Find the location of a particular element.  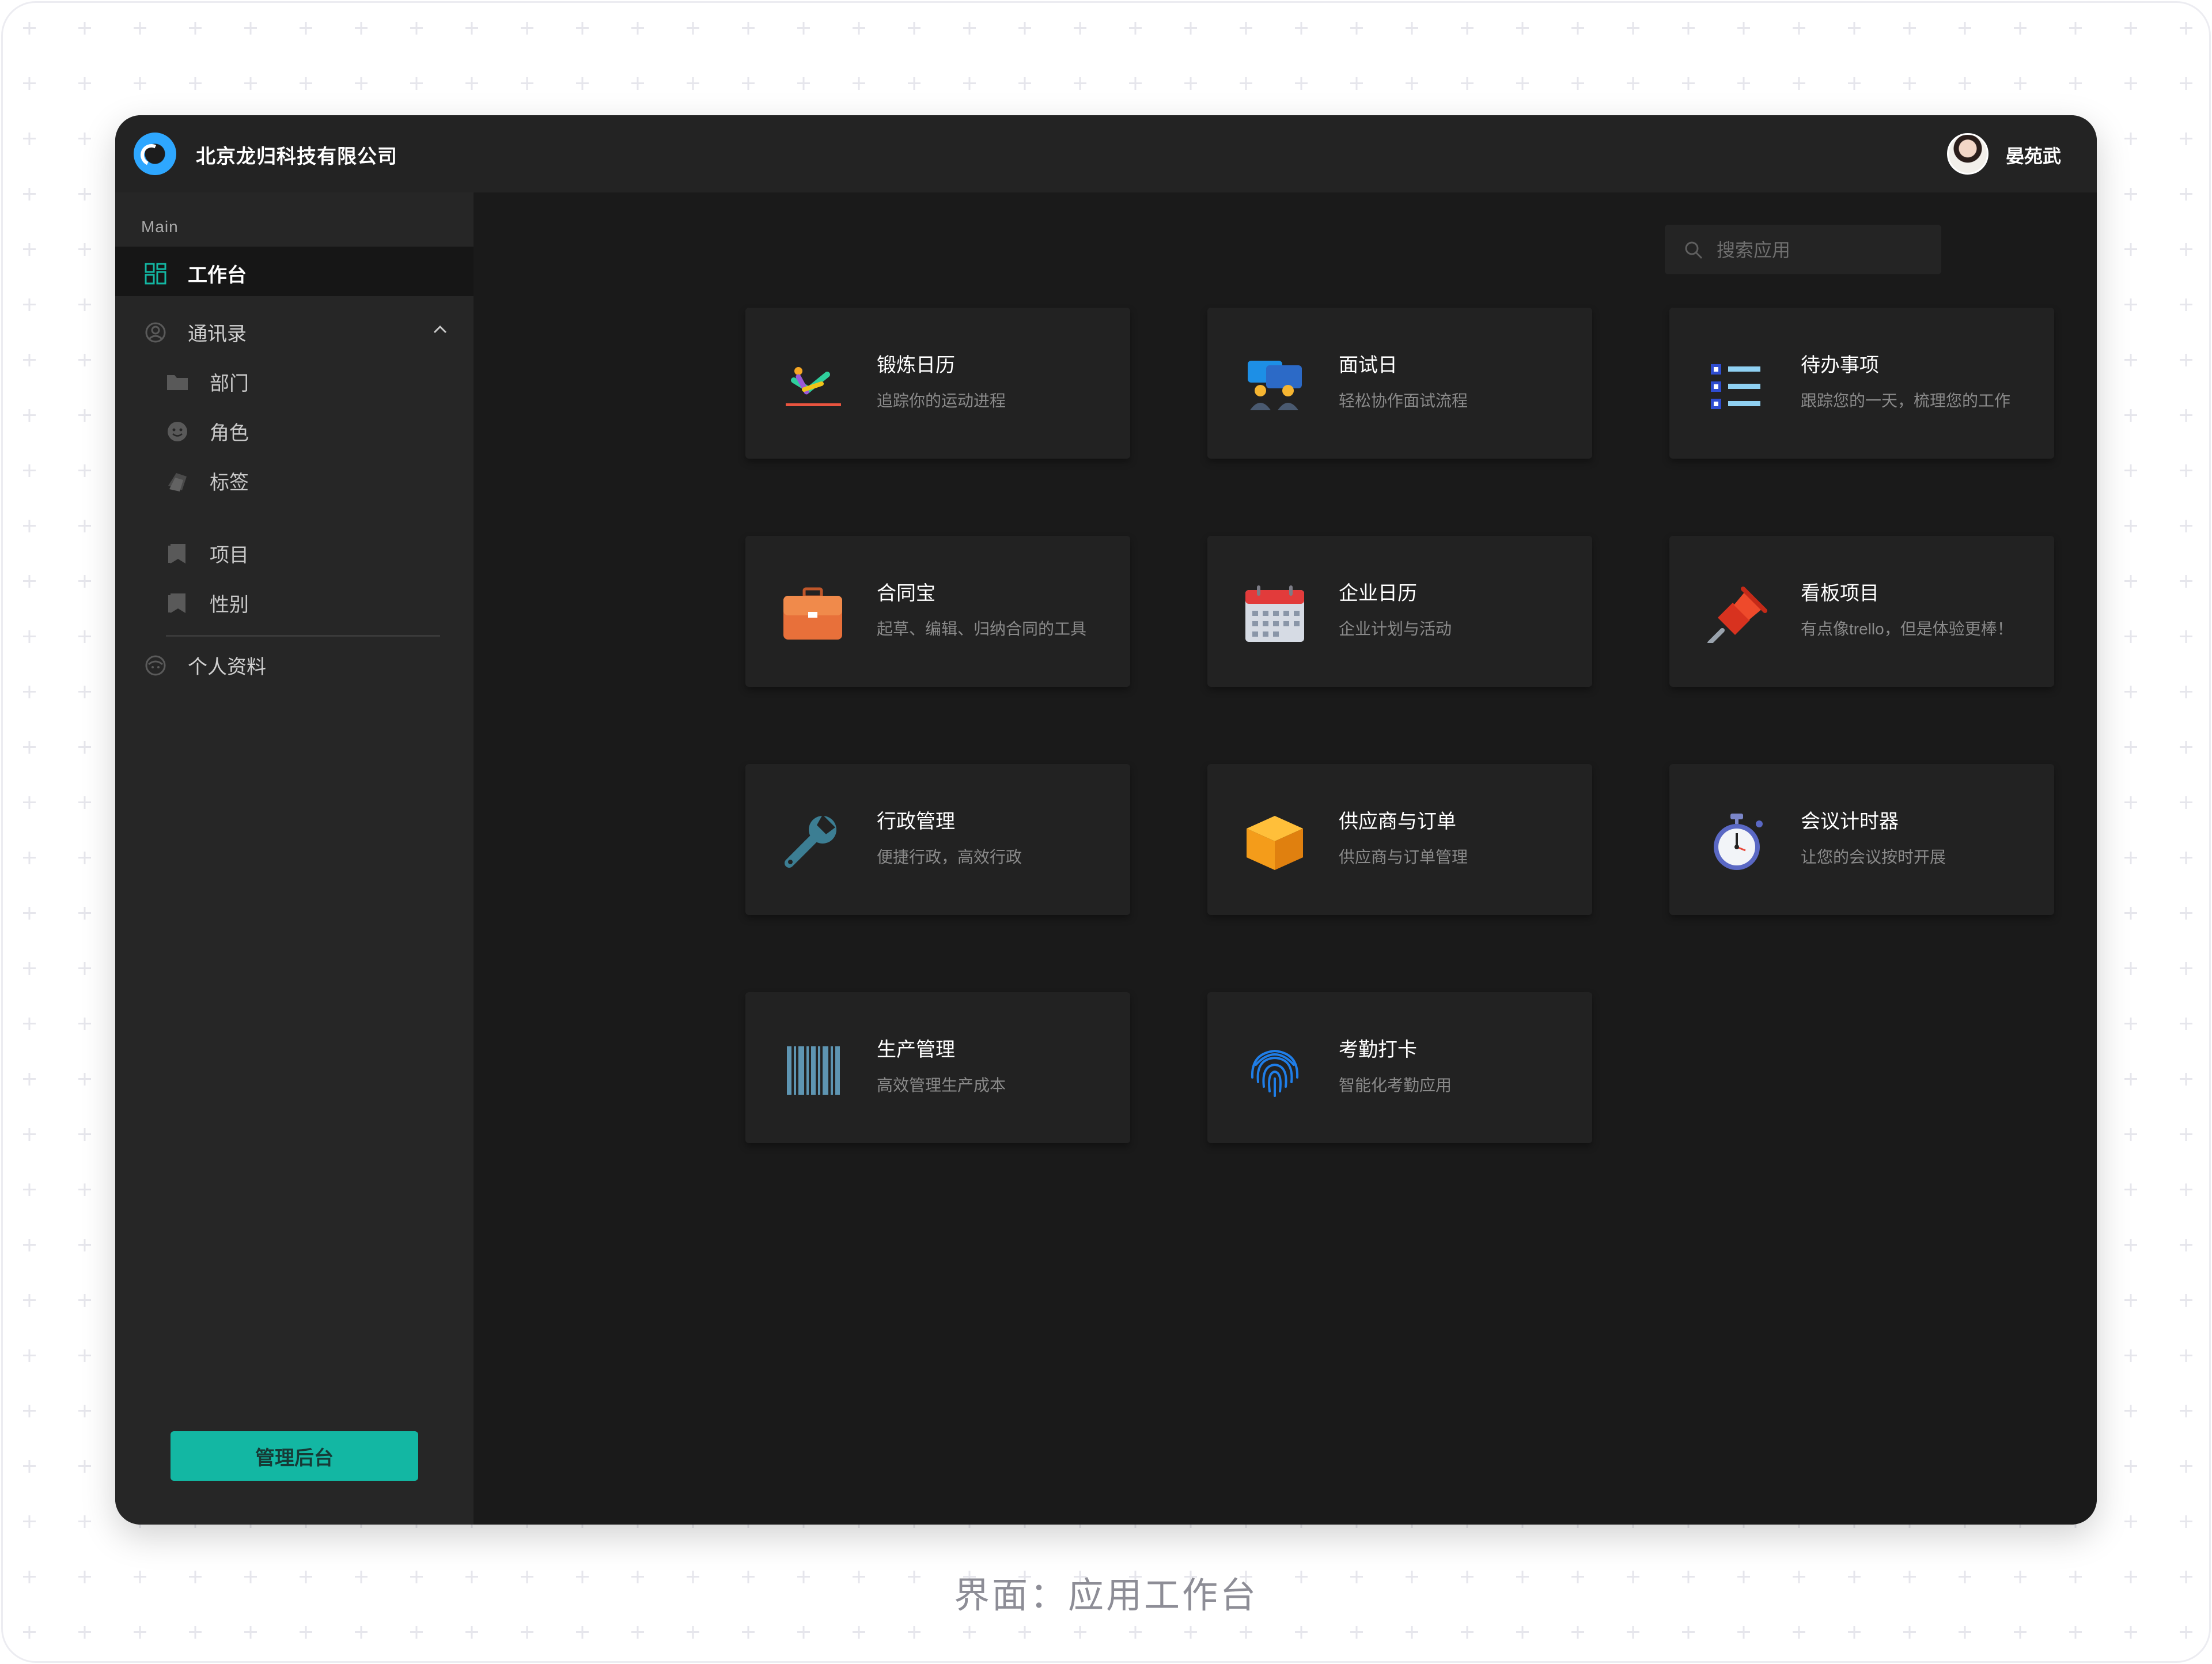

pushpin-icon is located at coordinates (1737, 615).